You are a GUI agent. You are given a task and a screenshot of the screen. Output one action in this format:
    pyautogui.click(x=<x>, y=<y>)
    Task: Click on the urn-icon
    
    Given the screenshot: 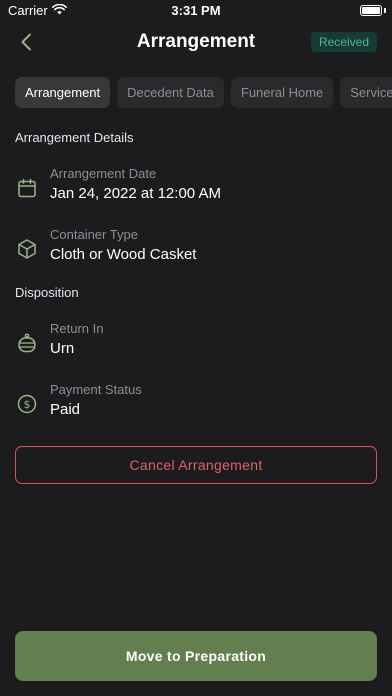 What is the action you would take?
    pyautogui.click(x=27, y=343)
    